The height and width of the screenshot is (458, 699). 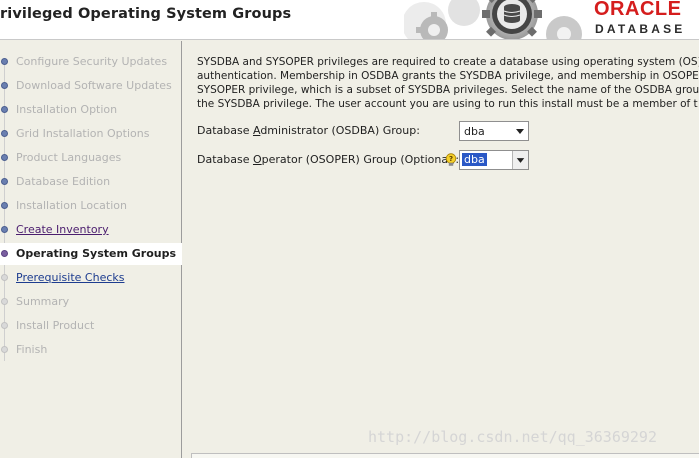 I want to click on page-title: rivileged Operating System Groups, so click(x=146, y=14).